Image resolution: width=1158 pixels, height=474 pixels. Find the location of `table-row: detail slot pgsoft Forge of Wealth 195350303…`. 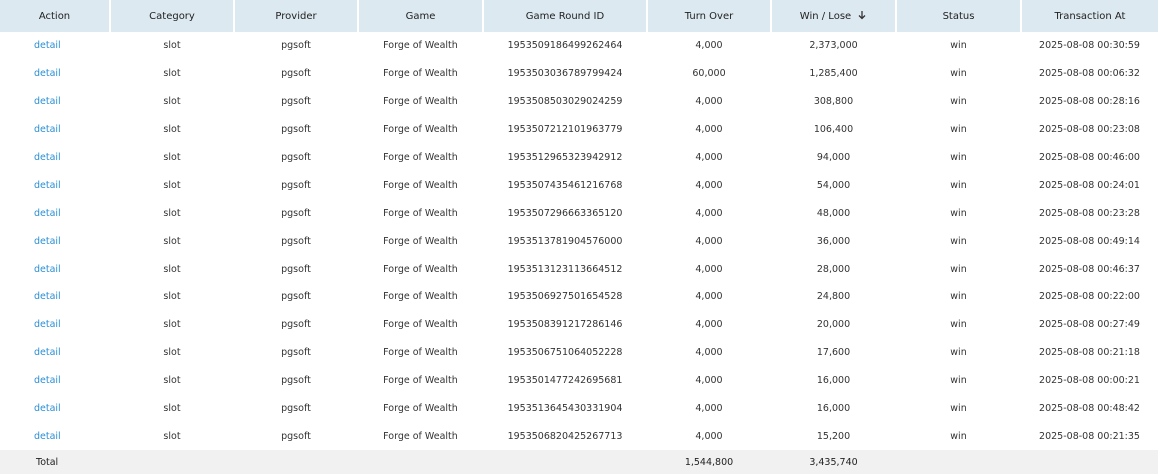

table-row: detail slot pgsoft Forge of Wealth 195350303… is located at coordinates (579, 74).